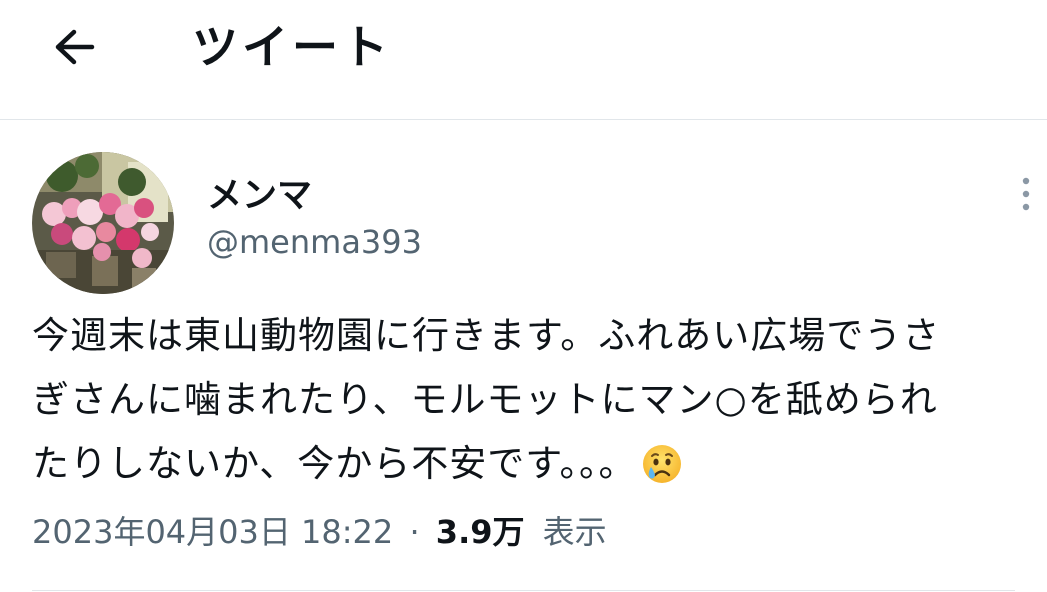  What do you see at coordinates (259, 196) in the screenshot?
I see `author-display-name: メンマ` at bounding box center [259, 196].